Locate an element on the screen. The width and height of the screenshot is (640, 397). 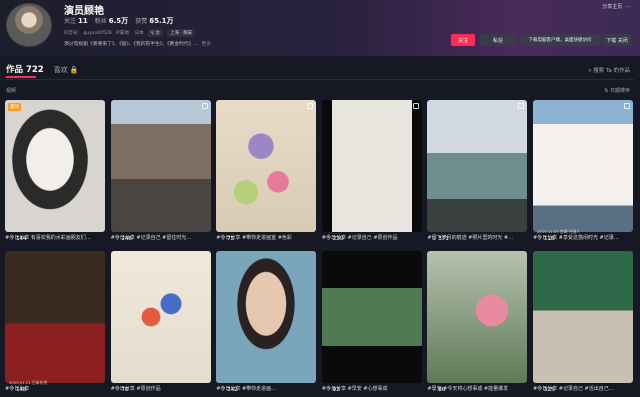
profile-bio: 演过电视剧《婆婆来了》、《碰》、《我的前半生》、《黄金时代》… 更多 is located at coordinates (137, 44).